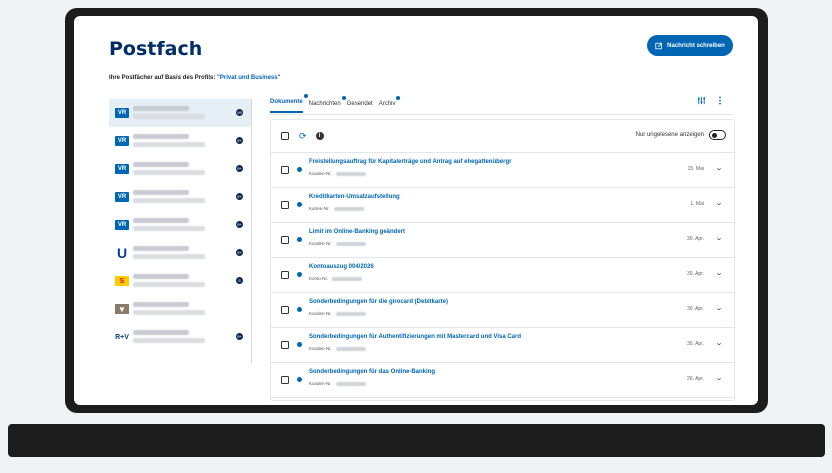 Image resolution: width=832 pixels, height=473 pixels. What do you see at coordinates (416, 440) in the screenshot?
I see `laptop-base` at bounding box center [416, 440].